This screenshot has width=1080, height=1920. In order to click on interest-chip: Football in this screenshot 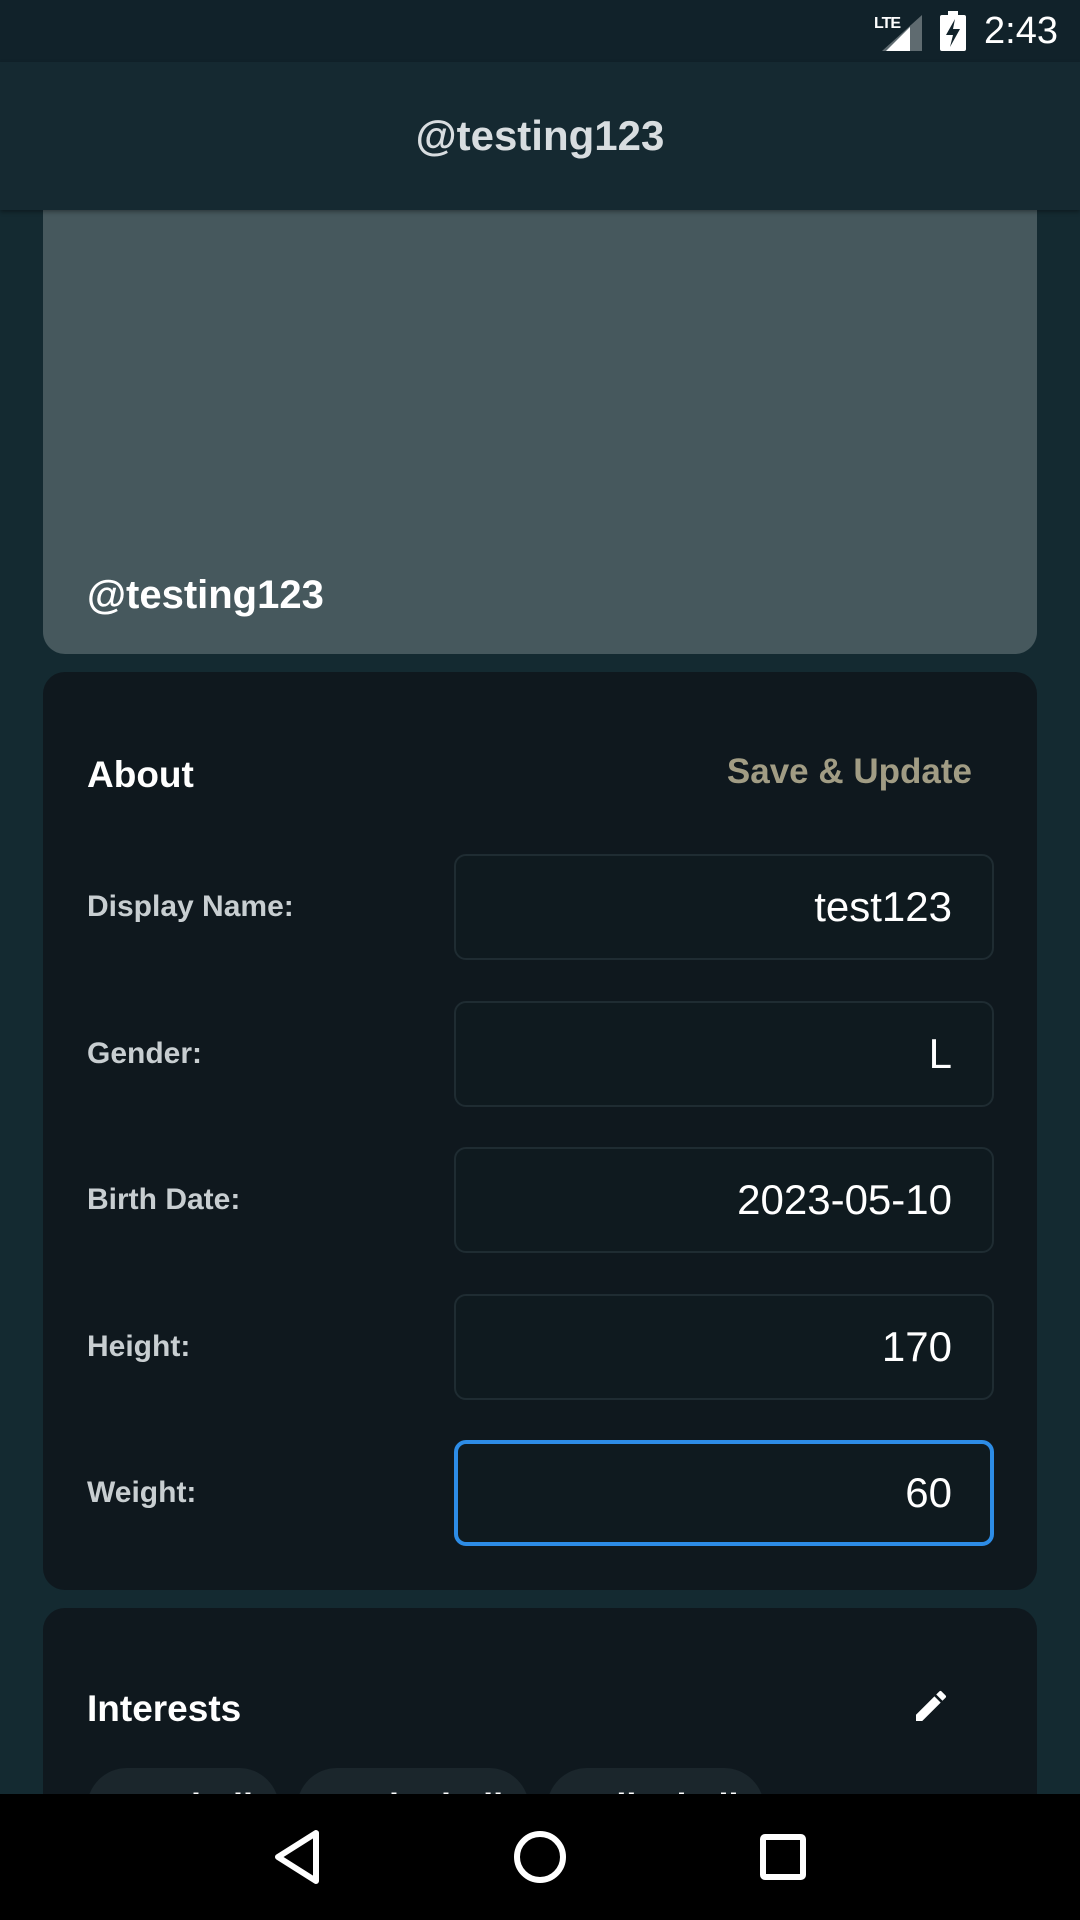, I will do `click(183, 1781)`.